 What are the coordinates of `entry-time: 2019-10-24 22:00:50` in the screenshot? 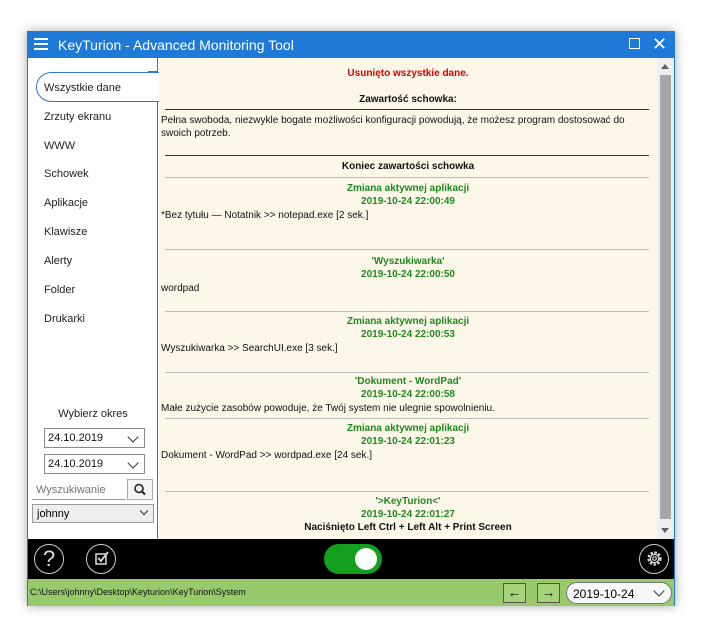 It's located at (408, 274).